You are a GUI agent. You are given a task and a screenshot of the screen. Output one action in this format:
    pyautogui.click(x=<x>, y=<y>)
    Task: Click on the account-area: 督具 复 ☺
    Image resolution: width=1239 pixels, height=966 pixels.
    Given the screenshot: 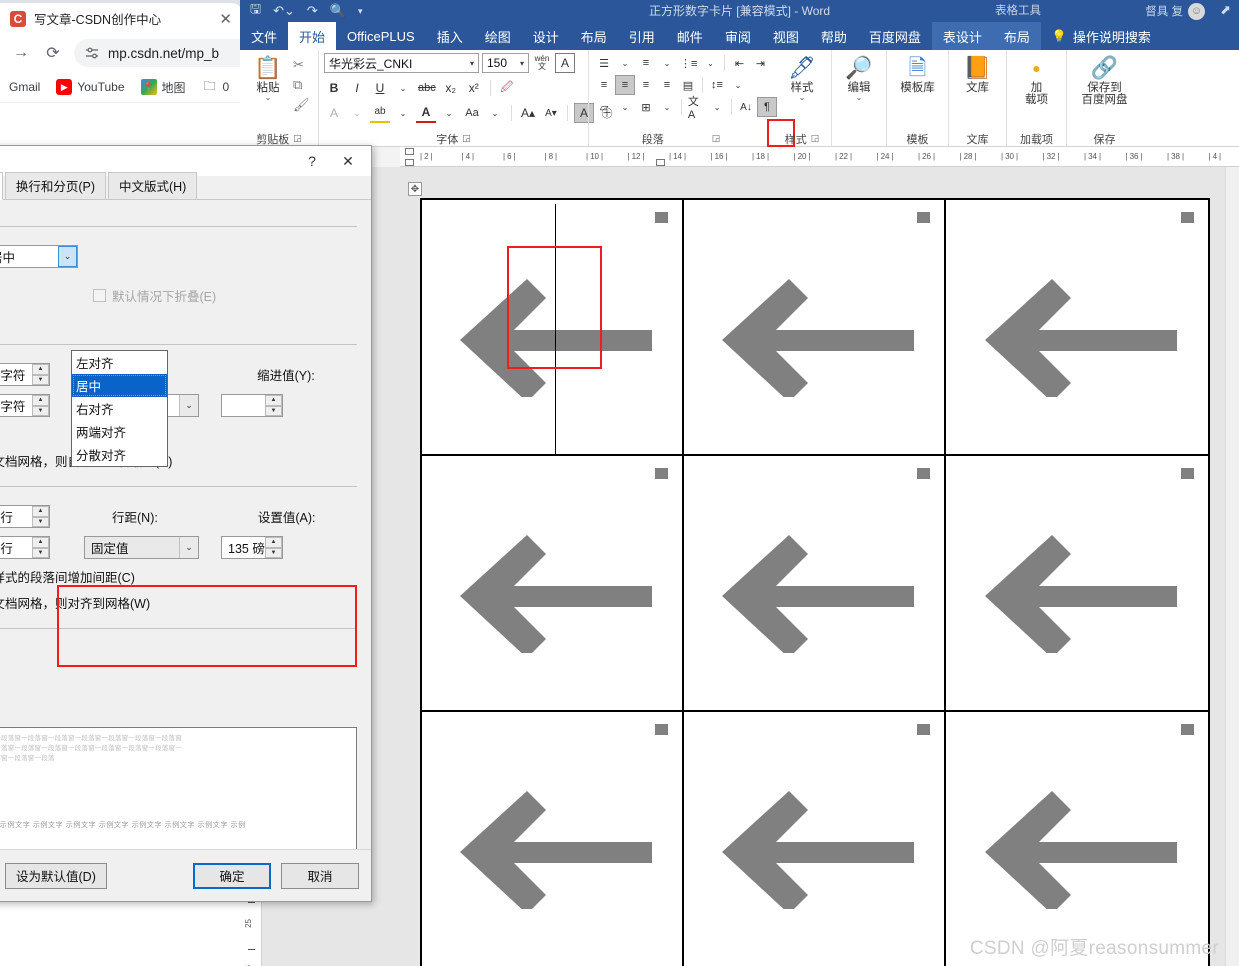 What is the action you would take?
    pyautogui.click(x=1175, y=11)
    